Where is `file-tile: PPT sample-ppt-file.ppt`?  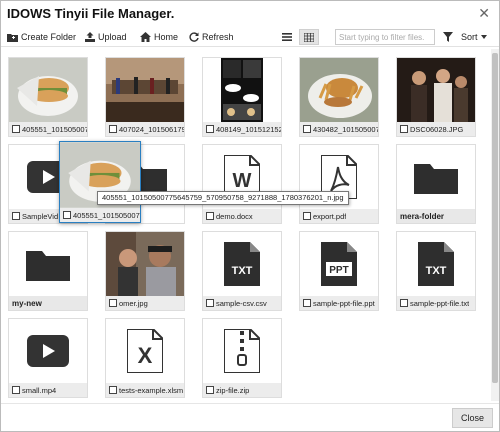 file-tile: PPT sample-ppt-file.ppt is located at coordinates (339, 271).